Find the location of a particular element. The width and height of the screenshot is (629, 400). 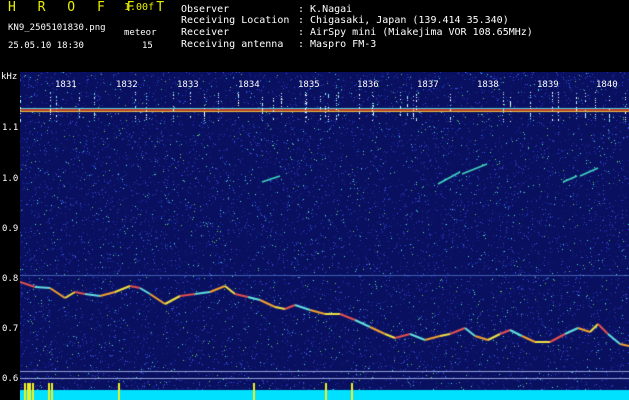

location-label: Receiving Location is located at coordinates (235, 20).